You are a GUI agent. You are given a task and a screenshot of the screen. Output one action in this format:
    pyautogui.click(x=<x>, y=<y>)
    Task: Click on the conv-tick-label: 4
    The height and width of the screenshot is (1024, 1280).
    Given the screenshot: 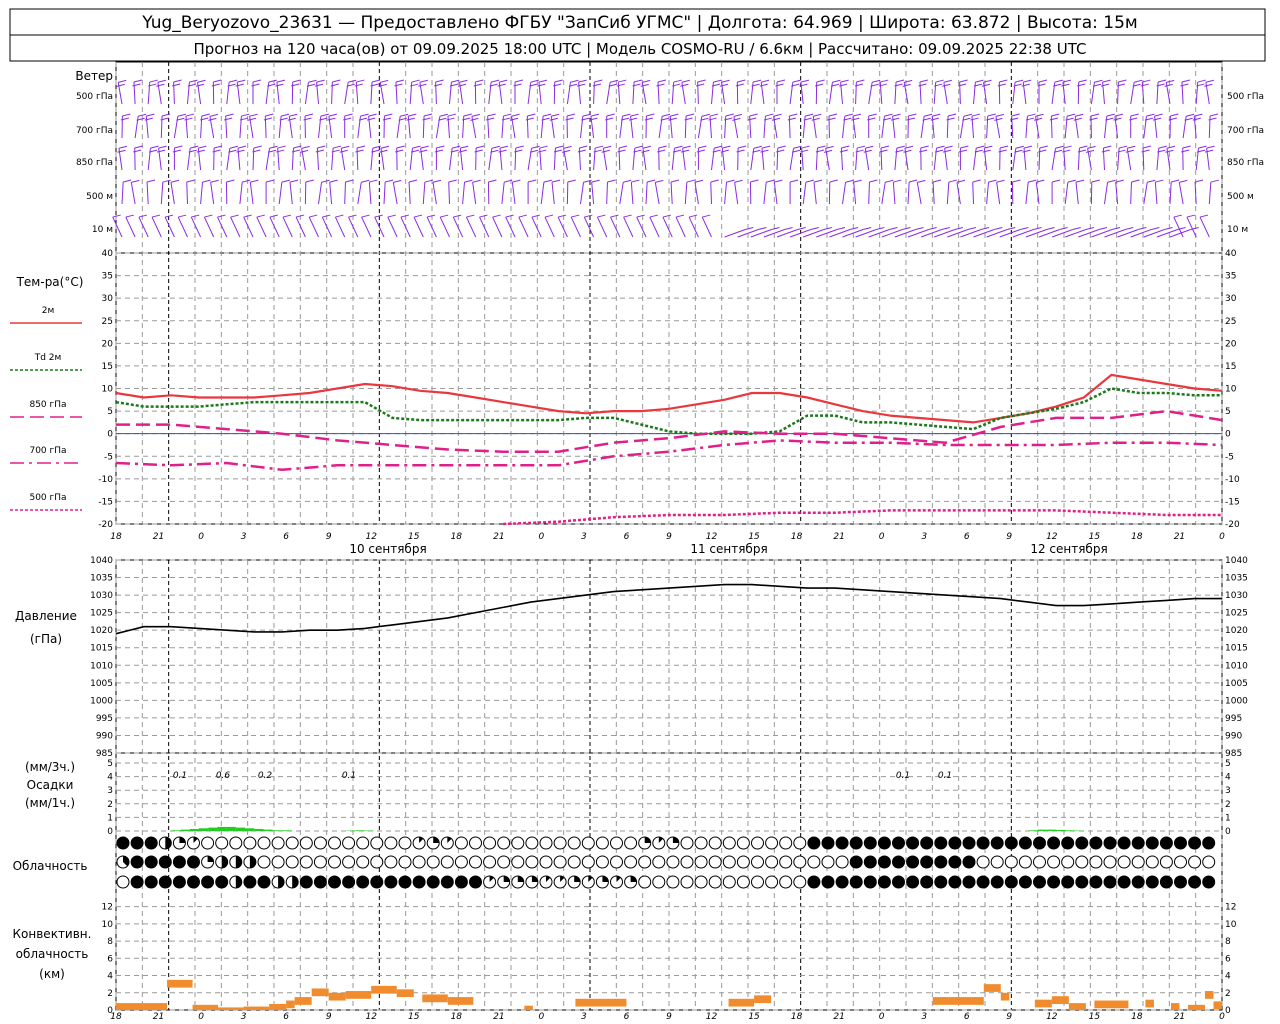 What is the action you would take?
    pyautogui.click(x=1228, y=977)
    